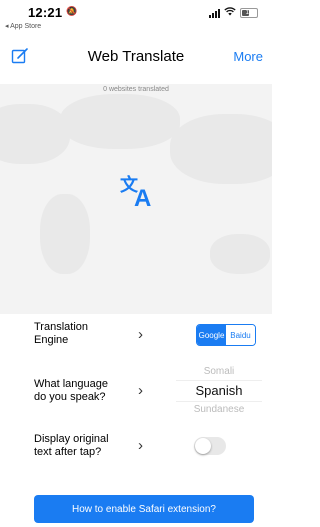  I want to click on page-title: Web Translate, so click(136, 56).